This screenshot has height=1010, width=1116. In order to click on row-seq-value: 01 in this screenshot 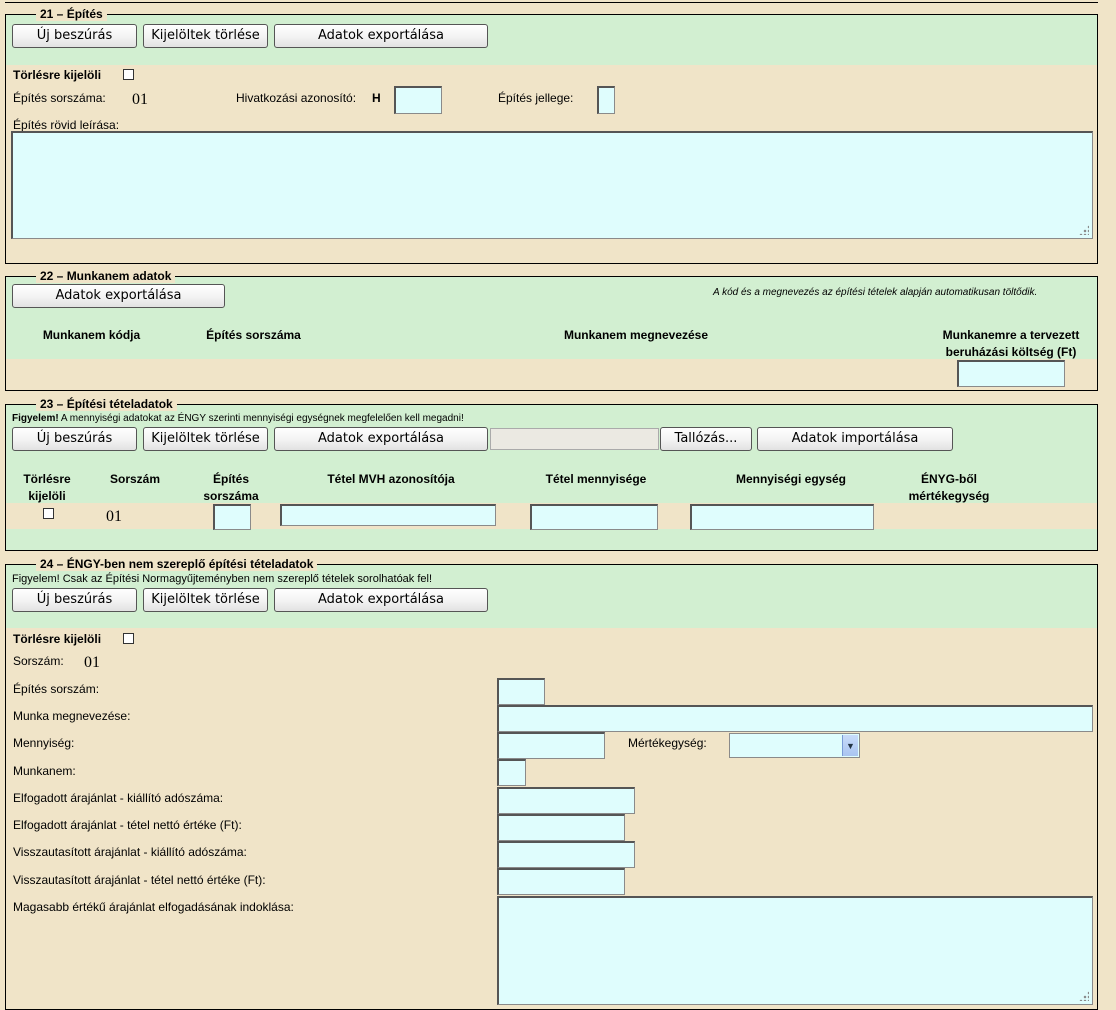, I will do `click(114, 516)`.